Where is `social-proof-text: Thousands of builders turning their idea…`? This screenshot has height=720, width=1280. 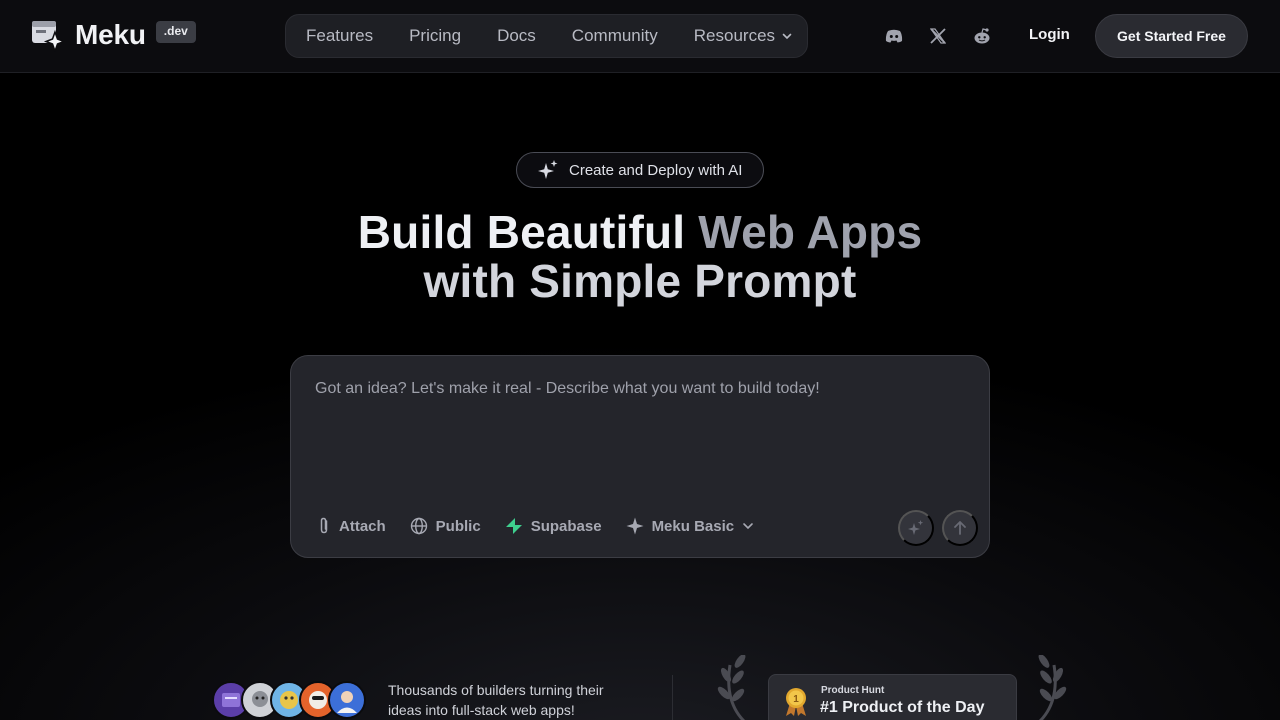 social-proof-text: Thousands of builders turning their idea… is located at coordinates (496, 700).